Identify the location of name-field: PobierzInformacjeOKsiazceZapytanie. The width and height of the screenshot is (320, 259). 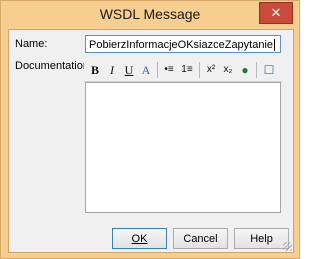
(183, 44).